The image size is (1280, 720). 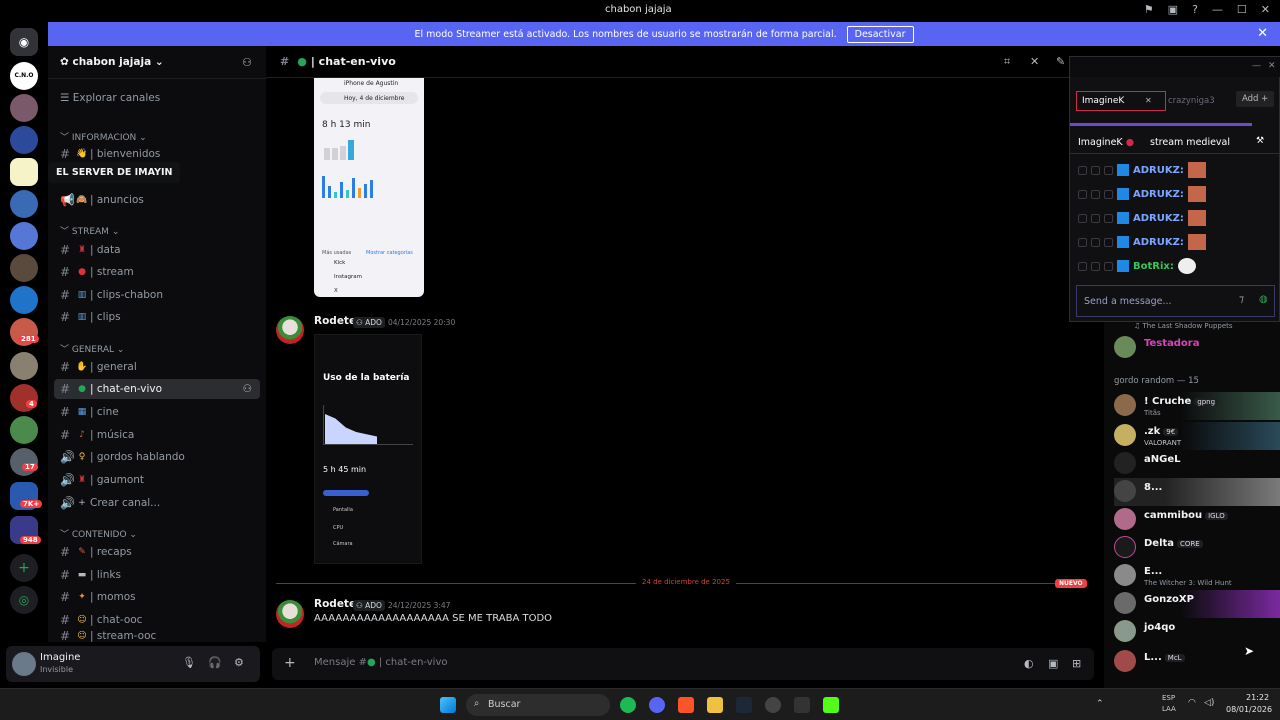 What do you see at coordinates (1197, 604) in the screenshot?
I see `member-item: GonzoXP` at bounding box center [1197, 604].